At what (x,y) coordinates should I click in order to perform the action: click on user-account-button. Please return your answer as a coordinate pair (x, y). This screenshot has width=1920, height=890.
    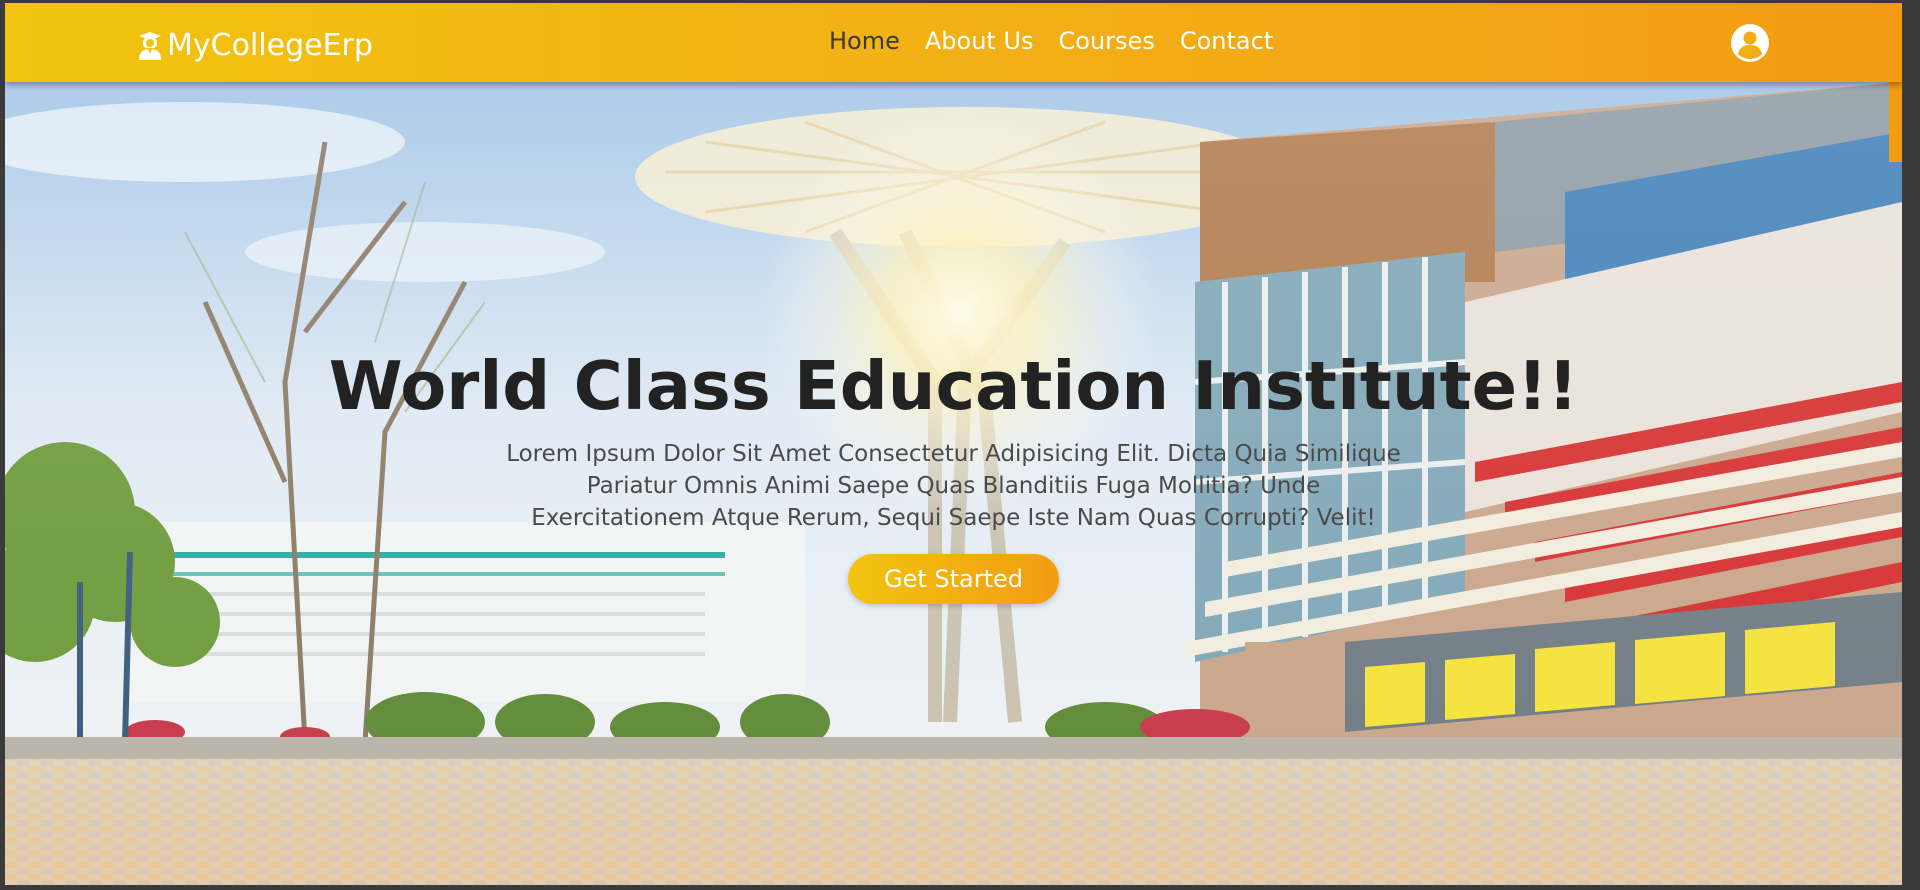
    Looking at the image, I should click on (1750, 43).